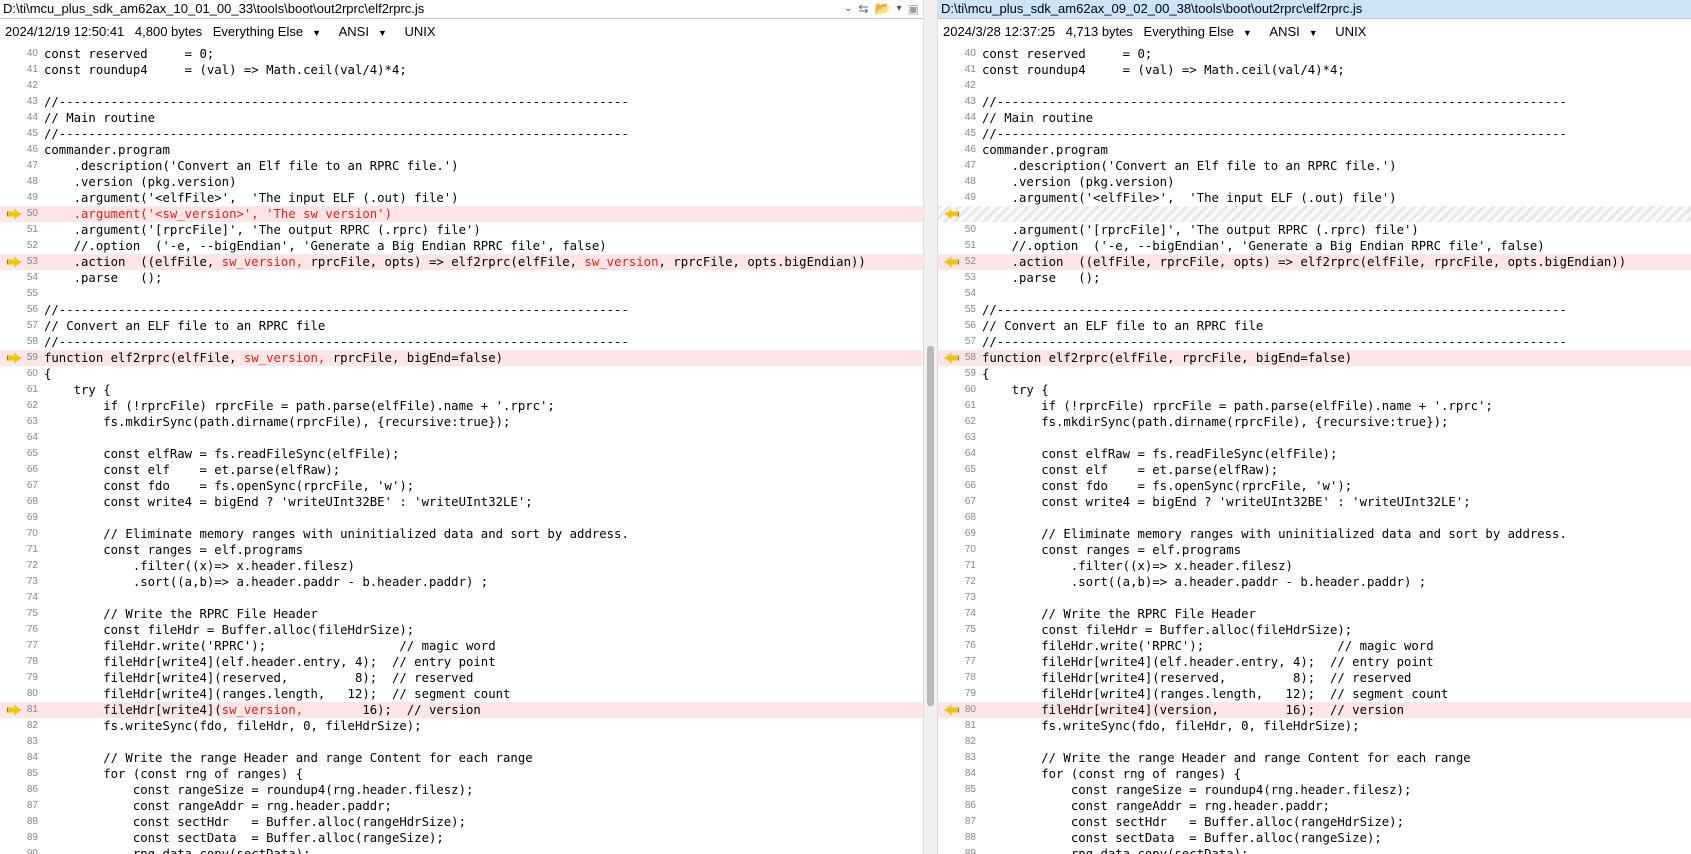 The width and height of the screenshot is (1691, 854). What do you see at coordinates (461, 742) in the screenshot?
I see `code-line: 83` at bounding box center [461, 742].